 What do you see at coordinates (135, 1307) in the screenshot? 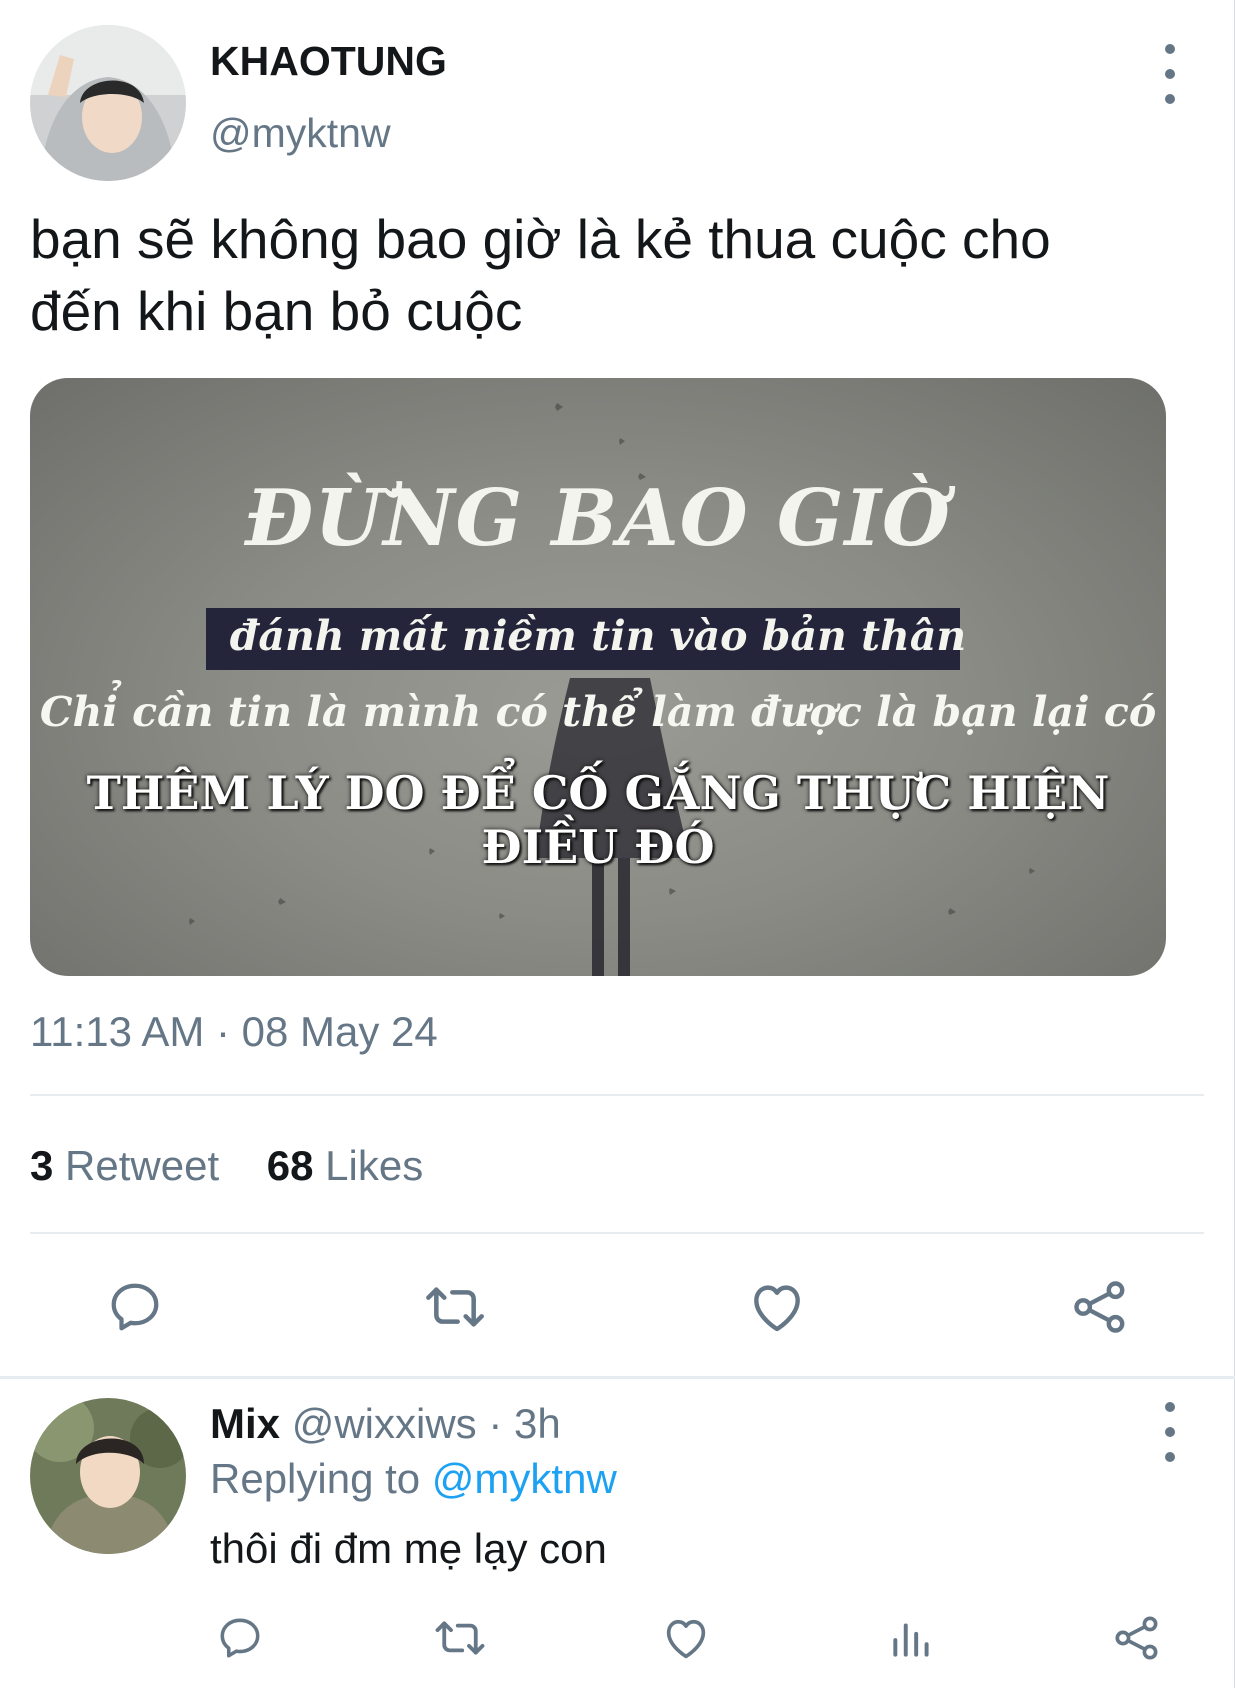
I see `reply-icon` at bounding box center [135, 1307].